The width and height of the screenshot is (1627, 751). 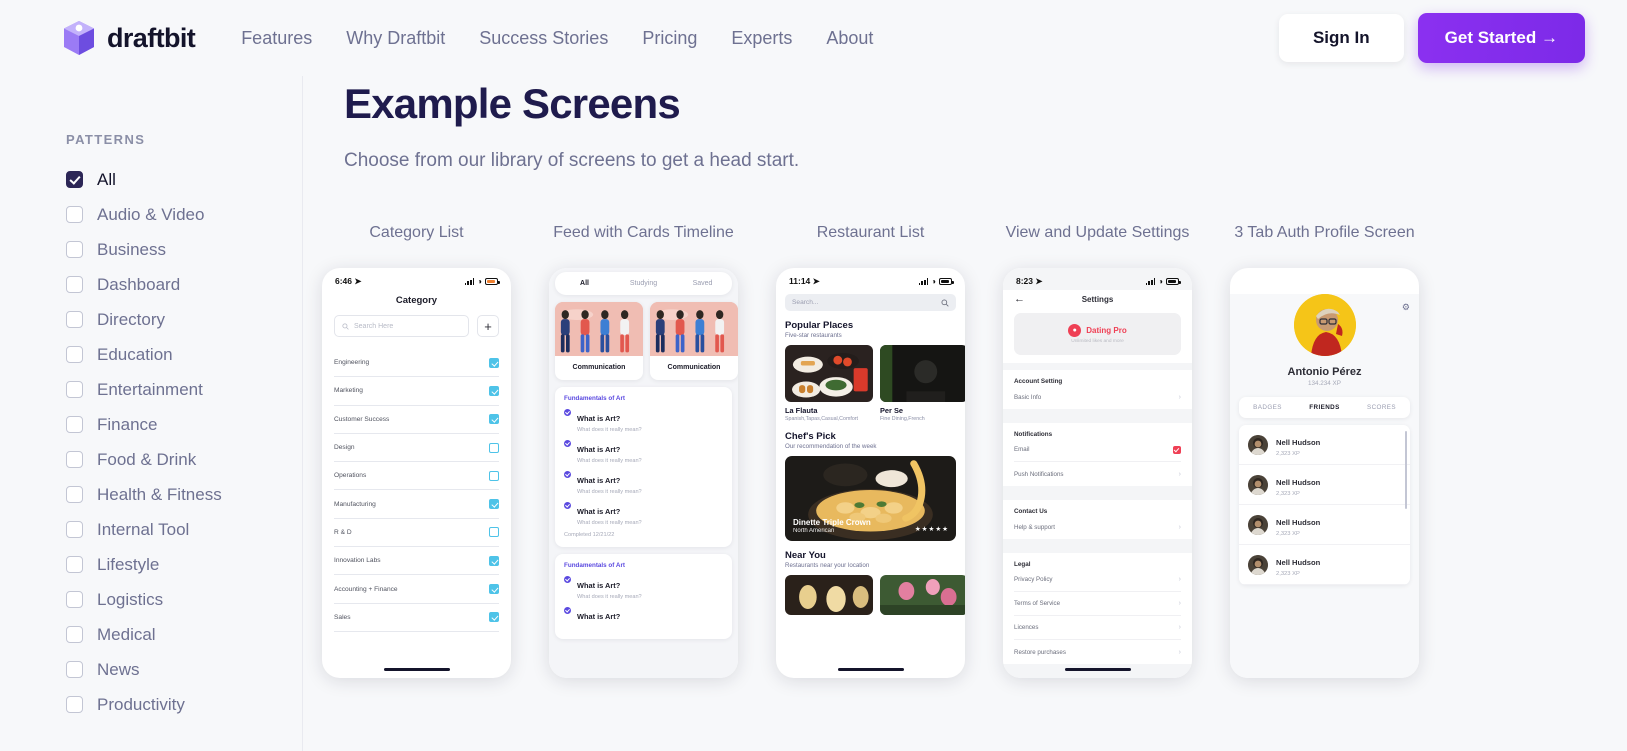 I want to click on profile-tab: FRIENDS, so click(x=1324, y=407).